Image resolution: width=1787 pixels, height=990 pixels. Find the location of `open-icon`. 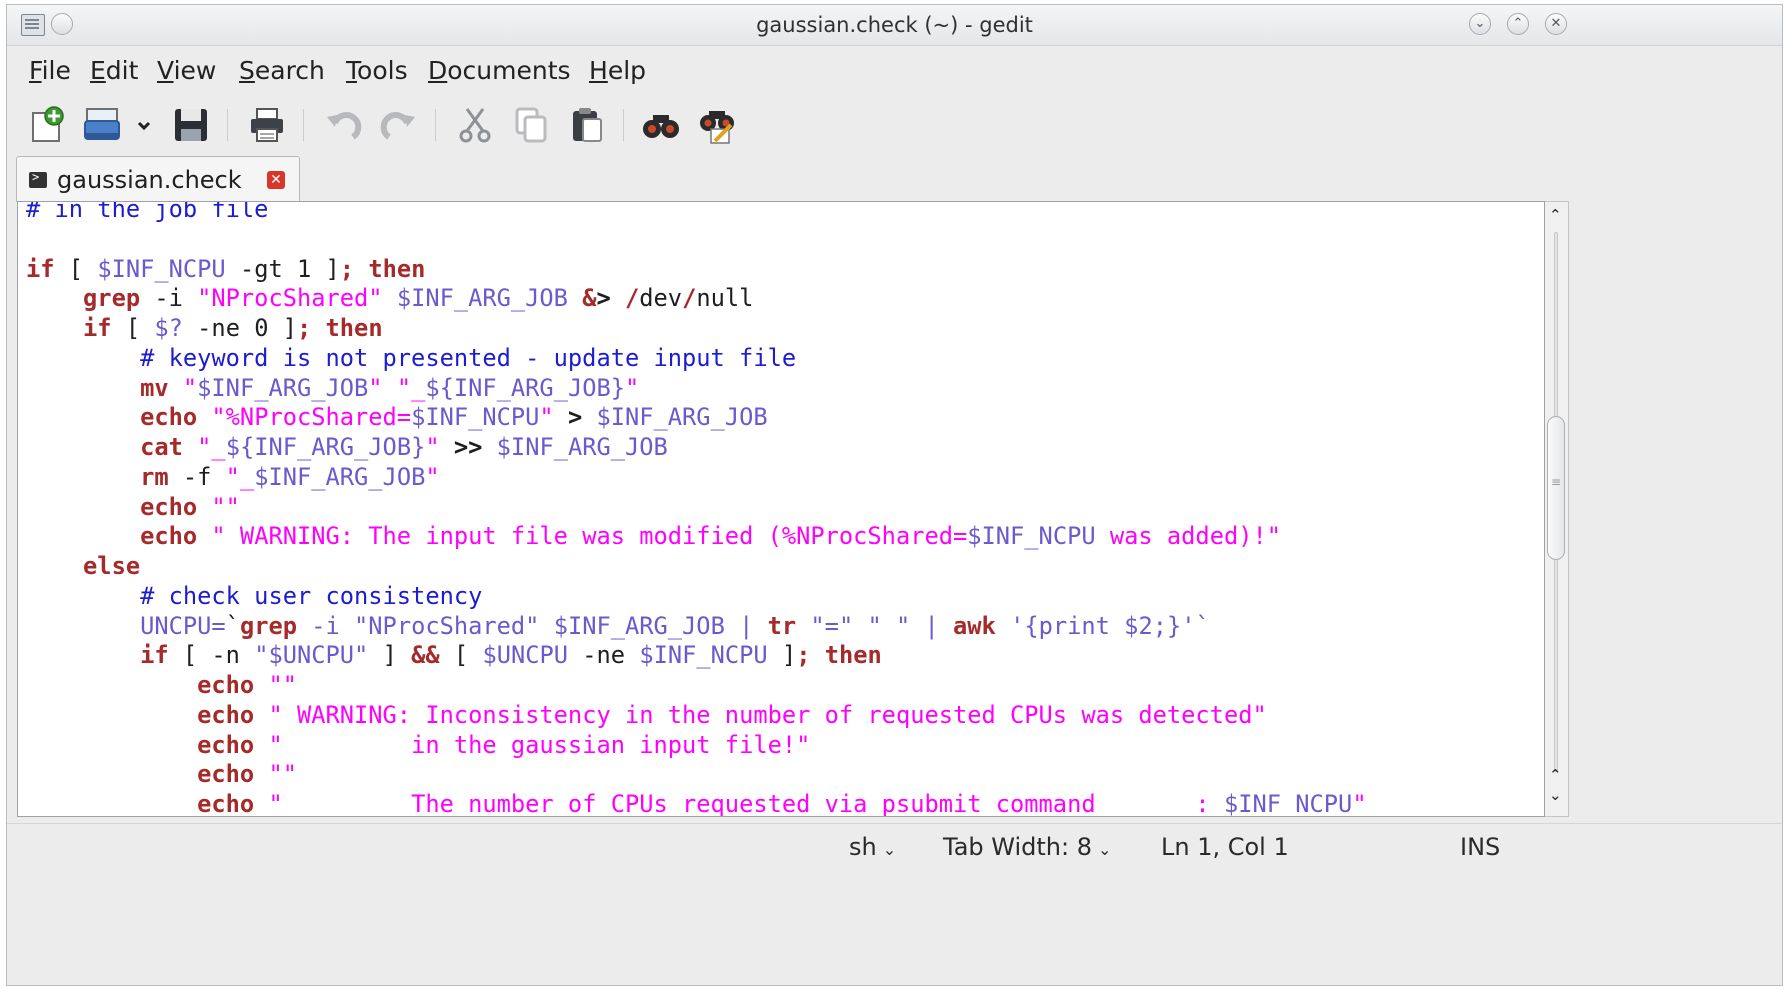

open-icon is located at coordinates (103, 125).